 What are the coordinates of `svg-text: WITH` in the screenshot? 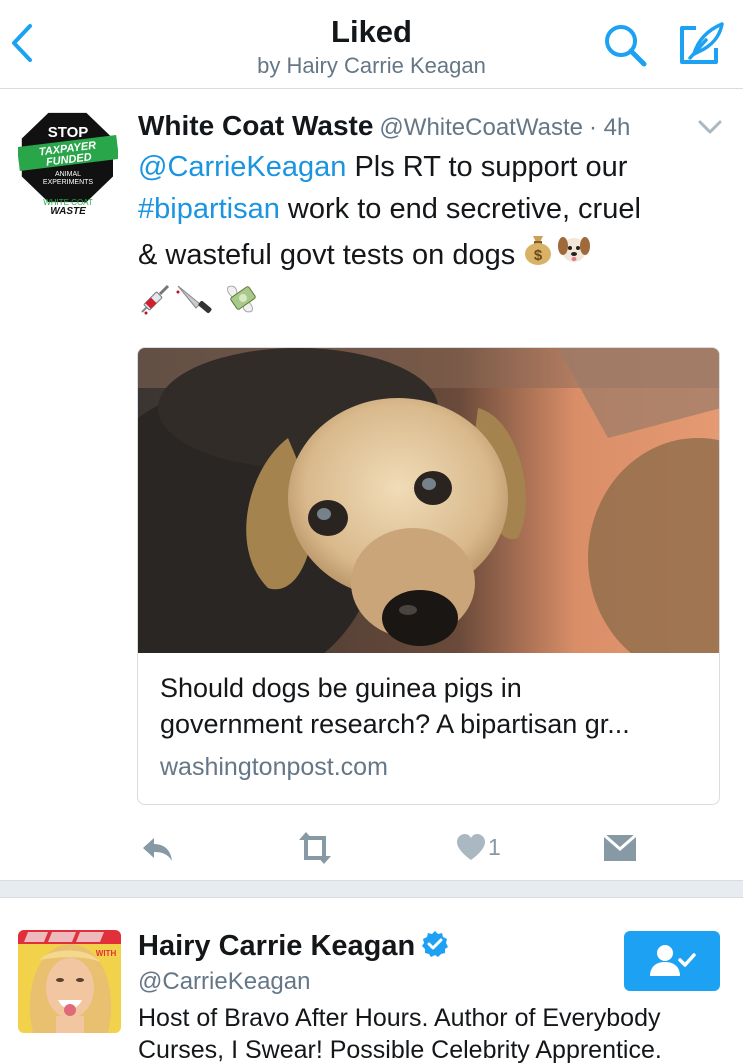 It's located at (106, 953).